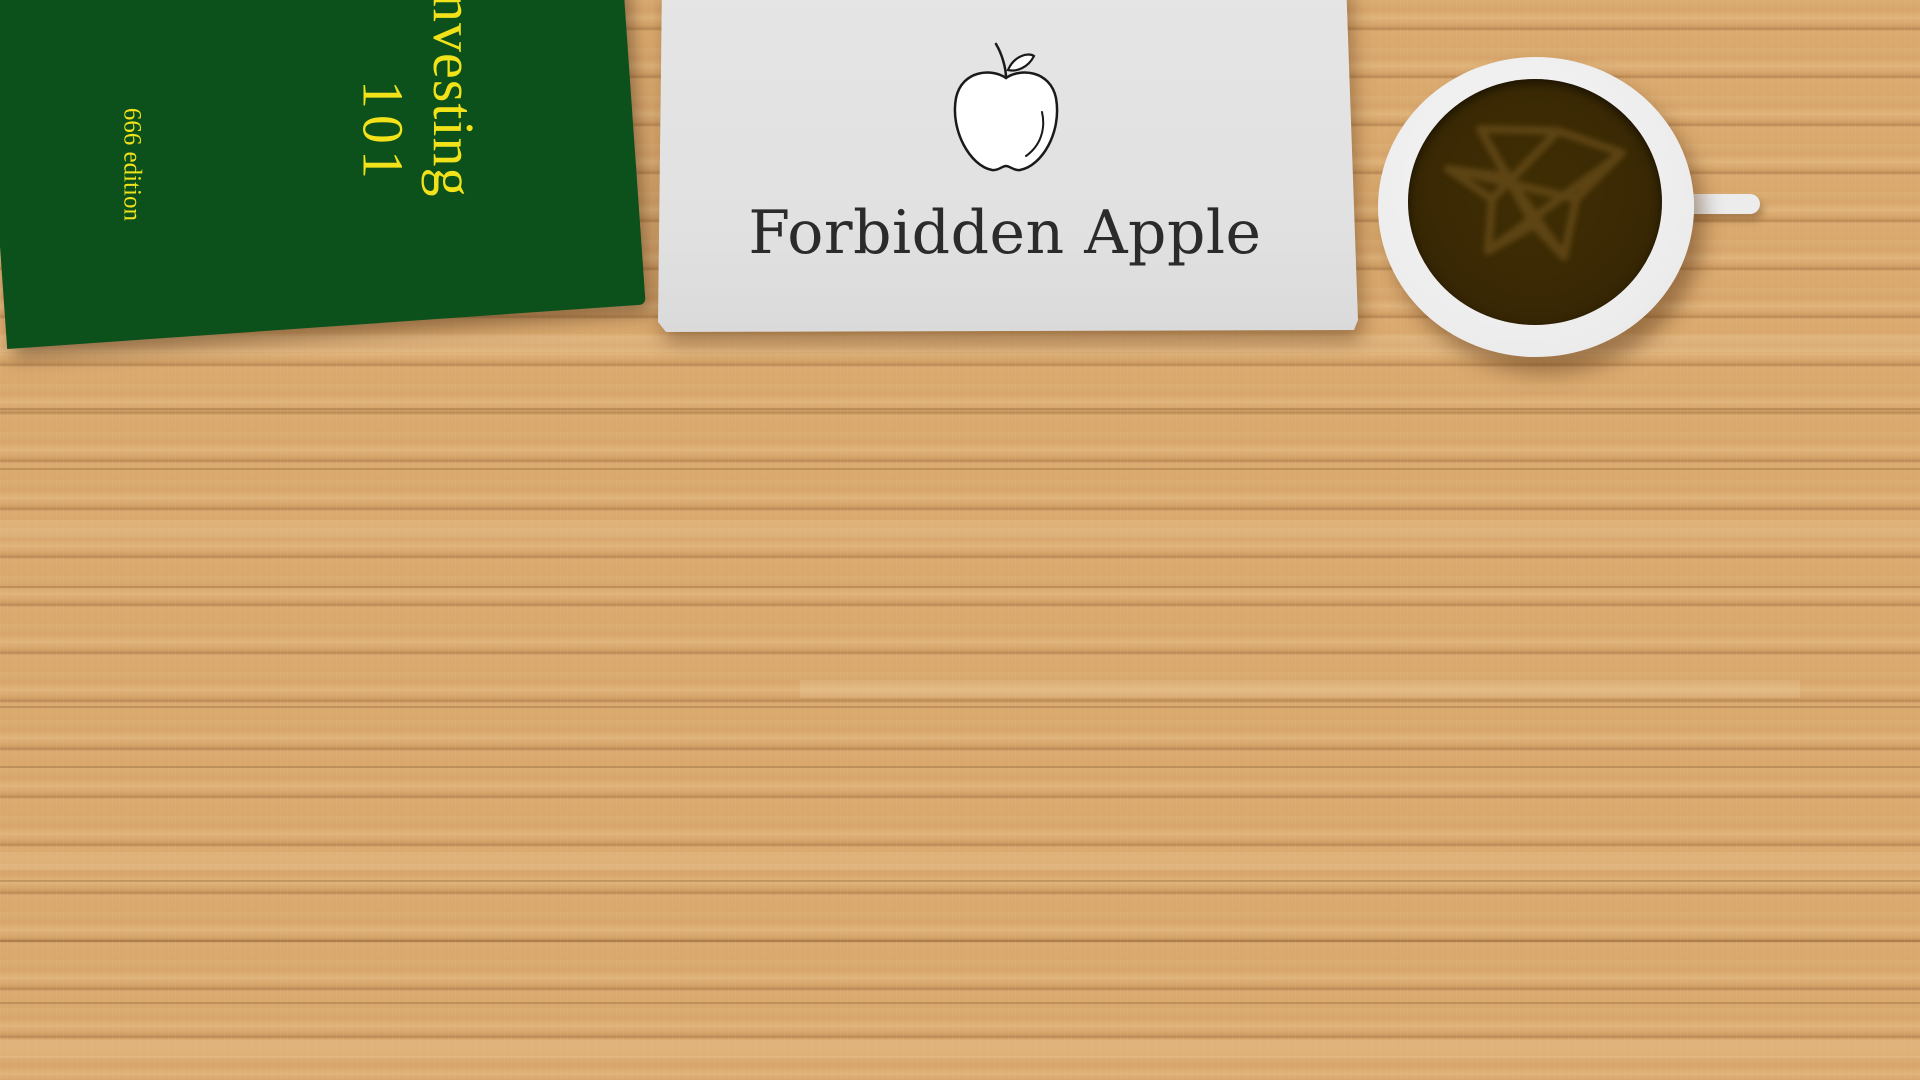 Image resolution: width=1920 pixels, height=1080 pixels. Describe the element at coordinates (1535, 193) in the screenshot. I see `pentagram-icon` at that location.